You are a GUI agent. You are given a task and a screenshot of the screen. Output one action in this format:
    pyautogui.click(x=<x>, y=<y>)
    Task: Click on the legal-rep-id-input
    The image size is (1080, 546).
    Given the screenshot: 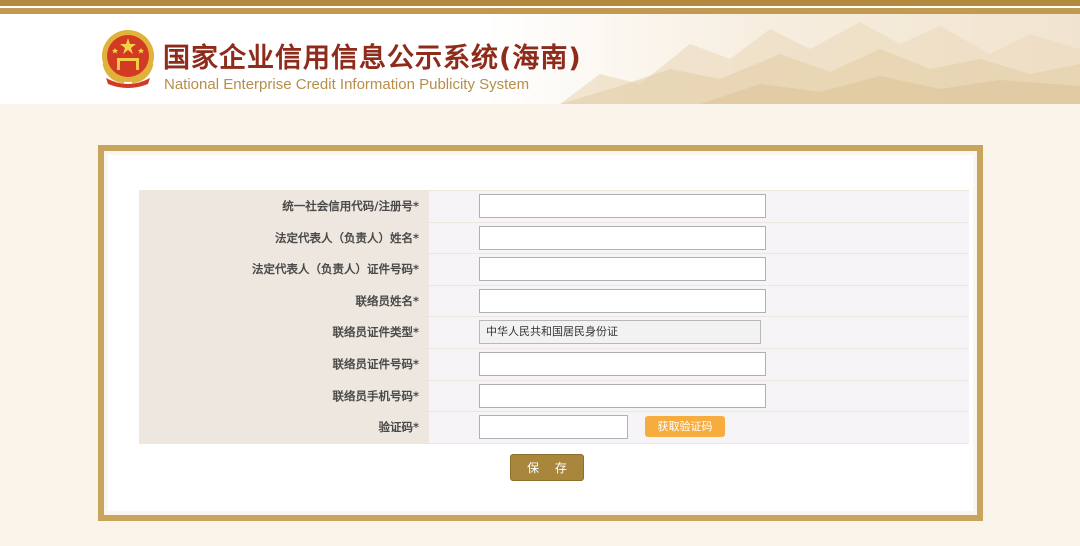 What is the action you would take?
    pyautogui.click(x=622, y=269)
    